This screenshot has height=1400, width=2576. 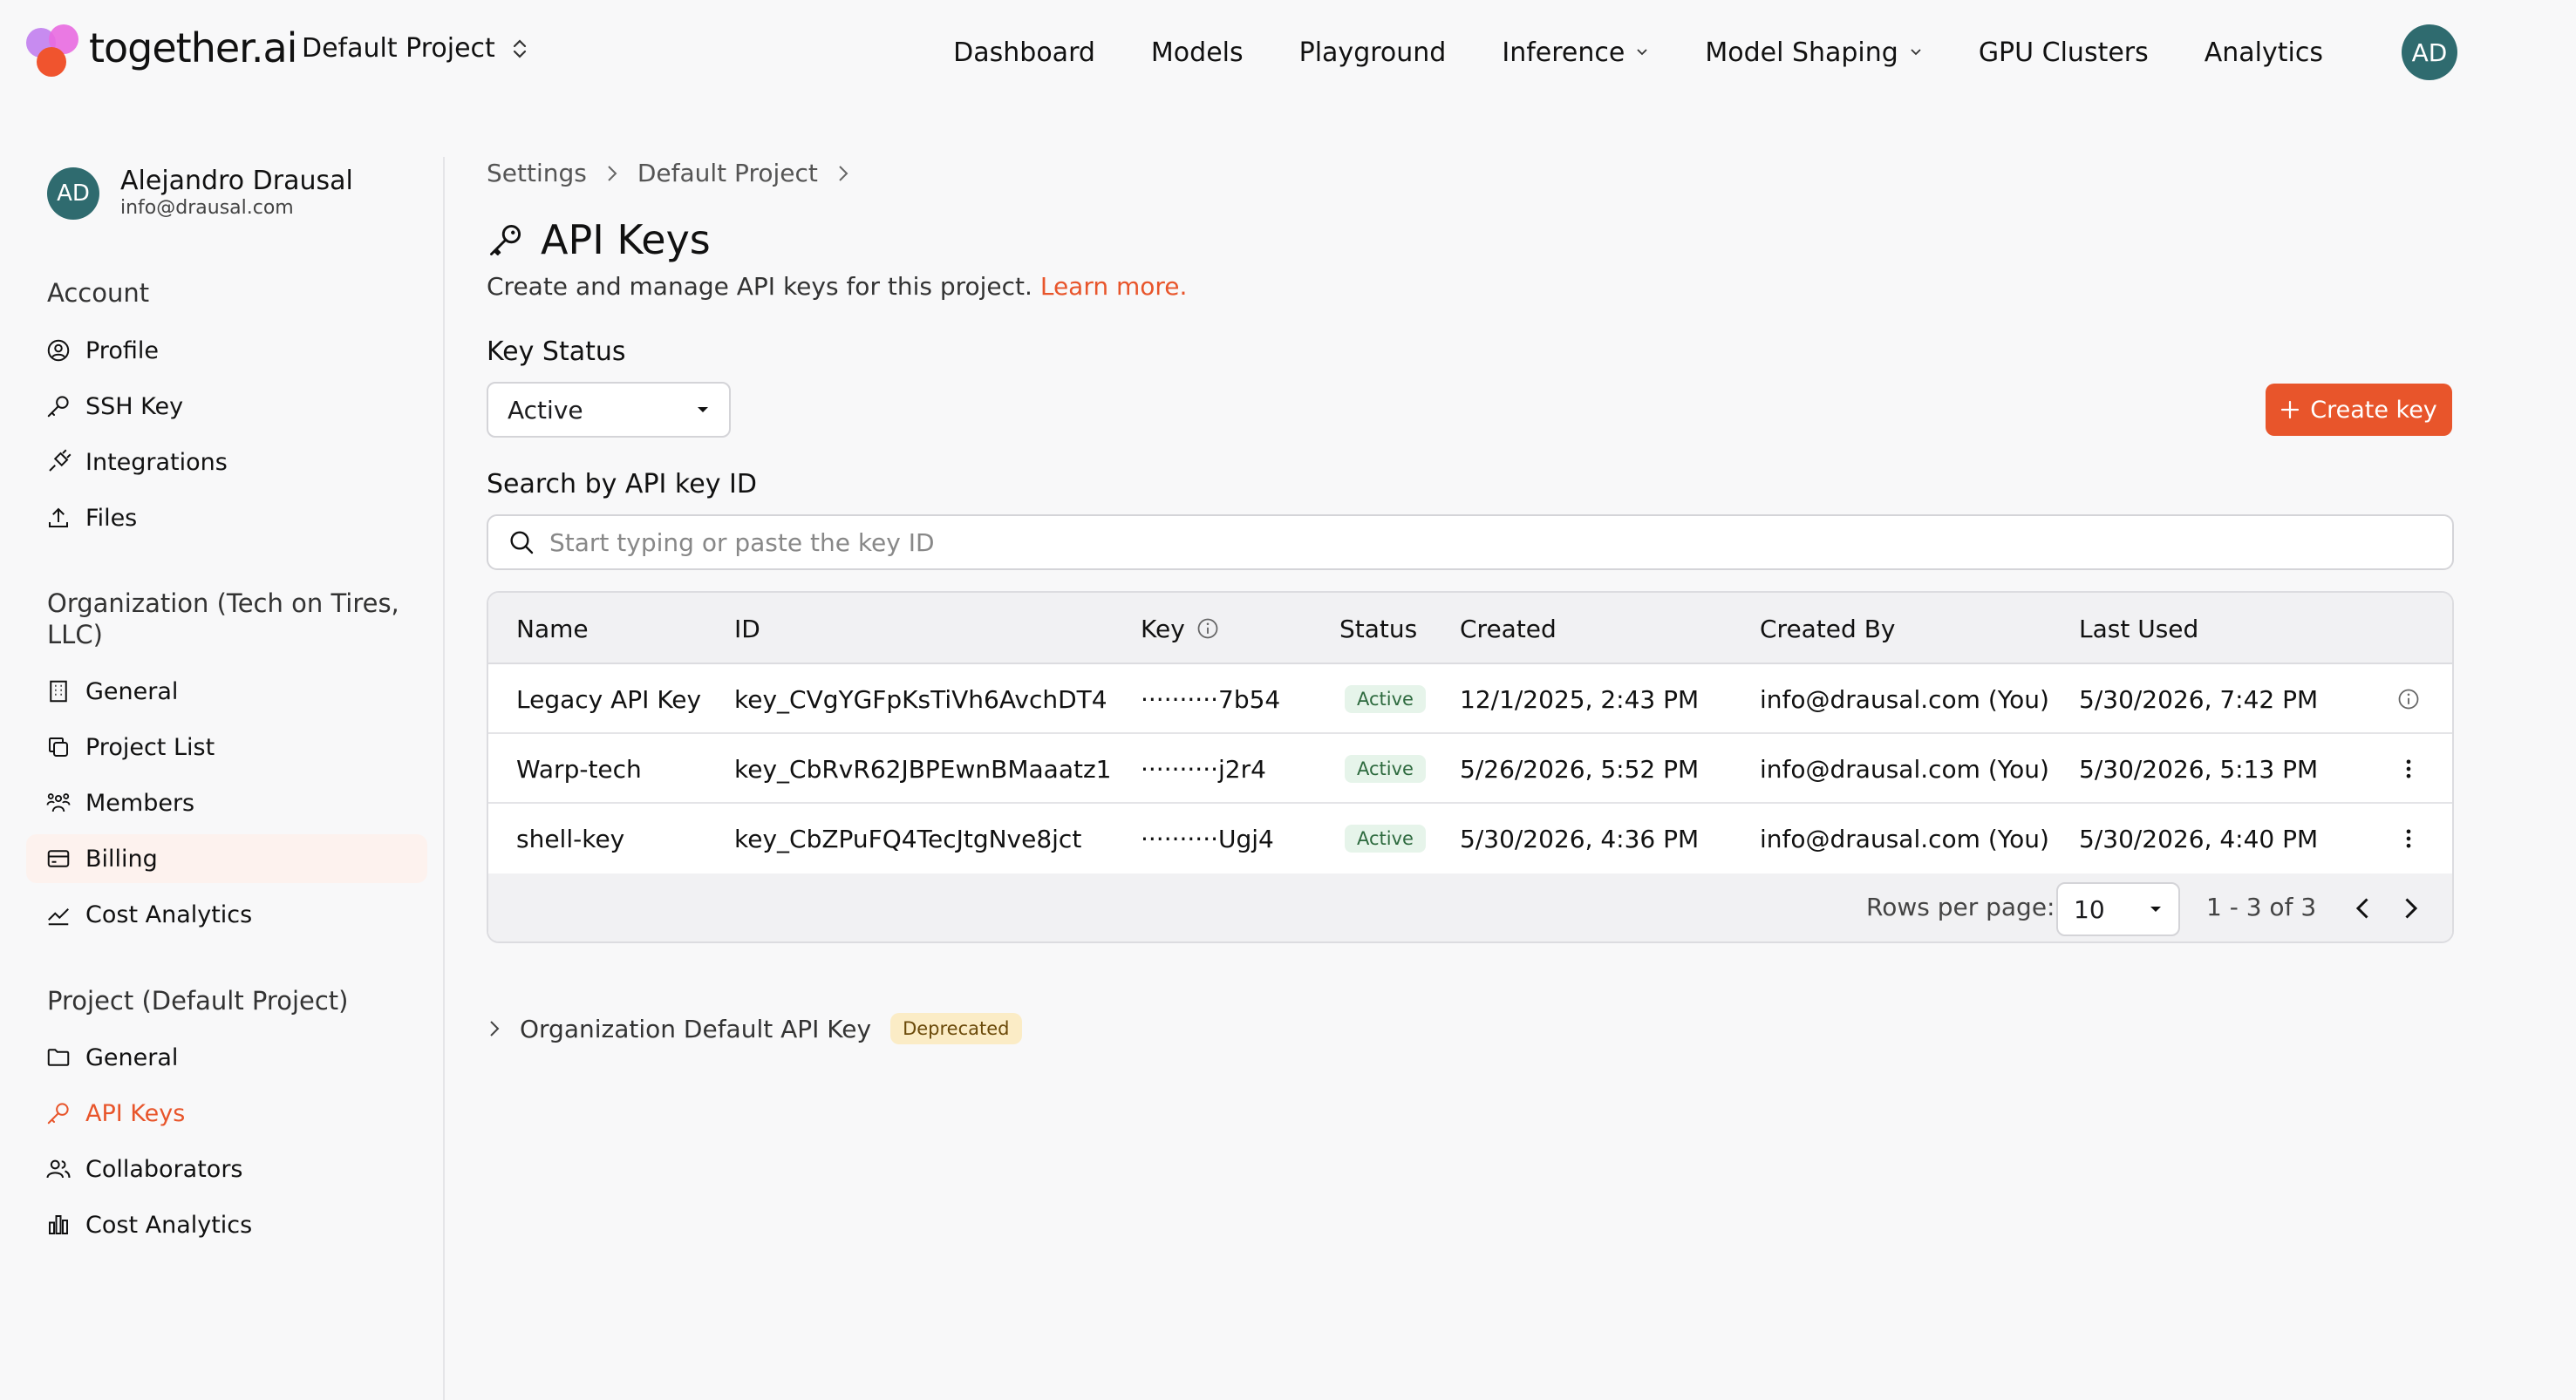 I want to click on sidebar-item-account-integrations: Integrations, so click(x=227, y=462).